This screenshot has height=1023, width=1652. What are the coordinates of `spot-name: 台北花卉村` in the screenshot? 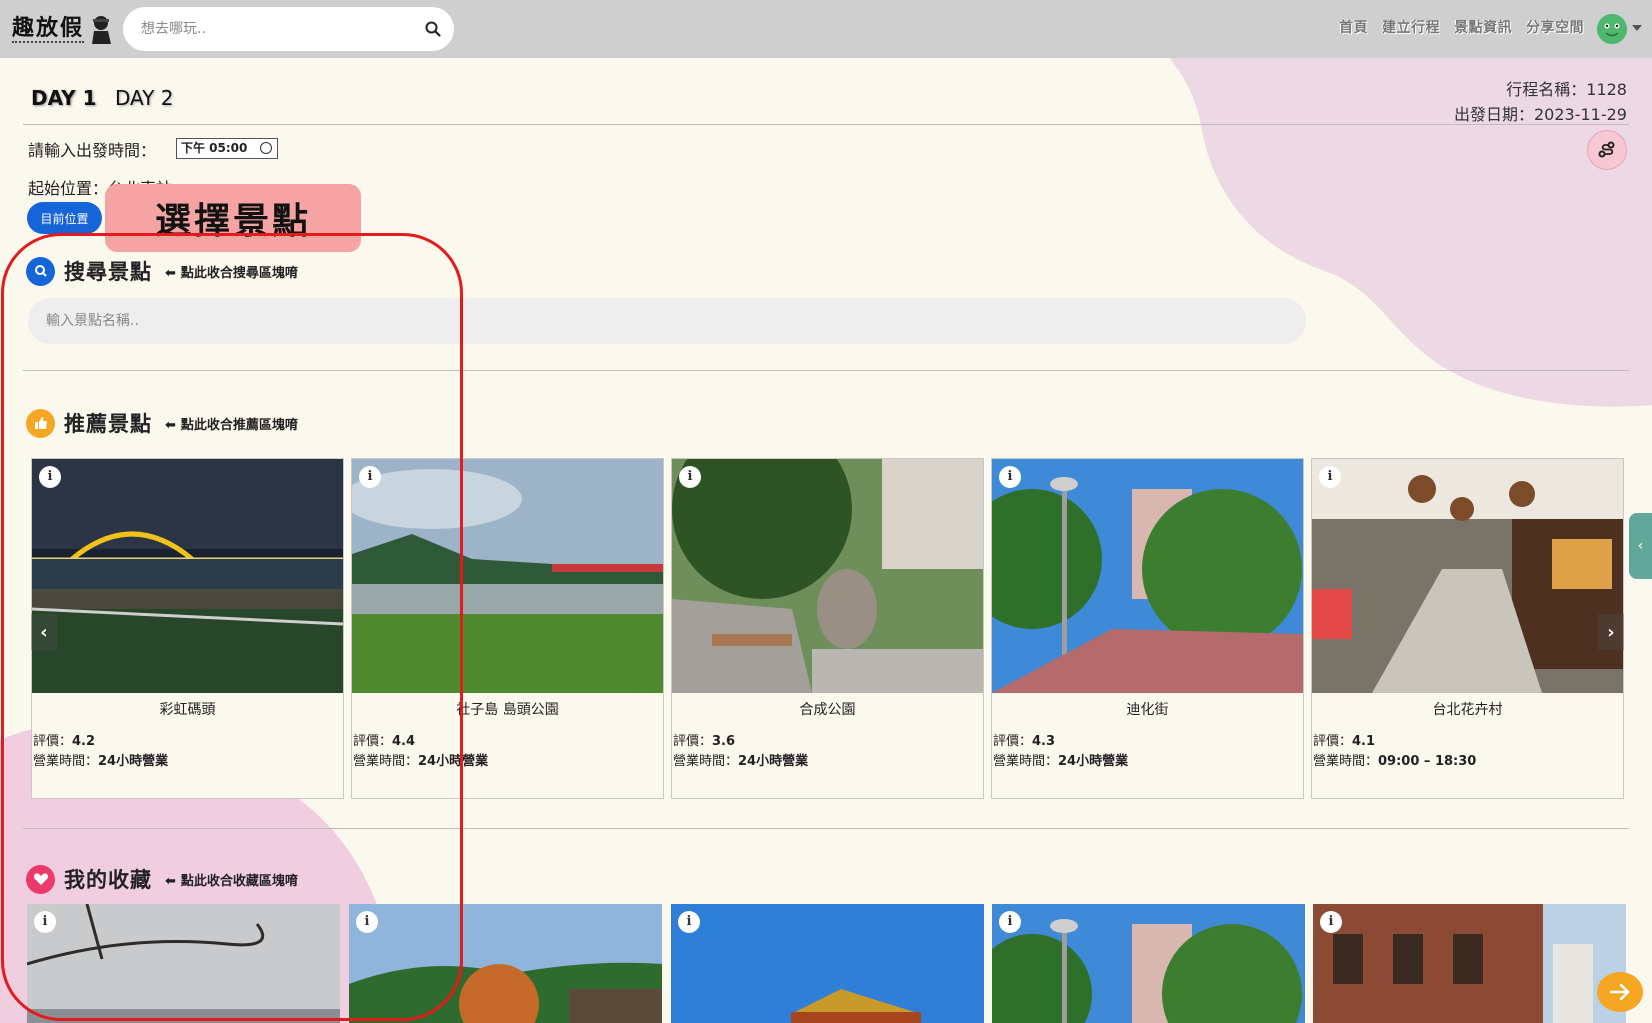 It's located at (1467, 710).